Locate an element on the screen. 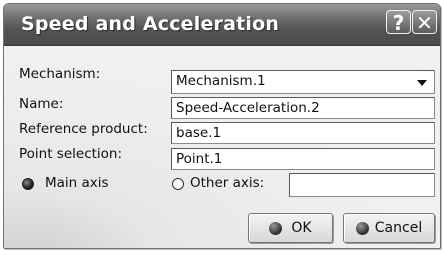  help-icon: ? is located at coordinates (398, 23).